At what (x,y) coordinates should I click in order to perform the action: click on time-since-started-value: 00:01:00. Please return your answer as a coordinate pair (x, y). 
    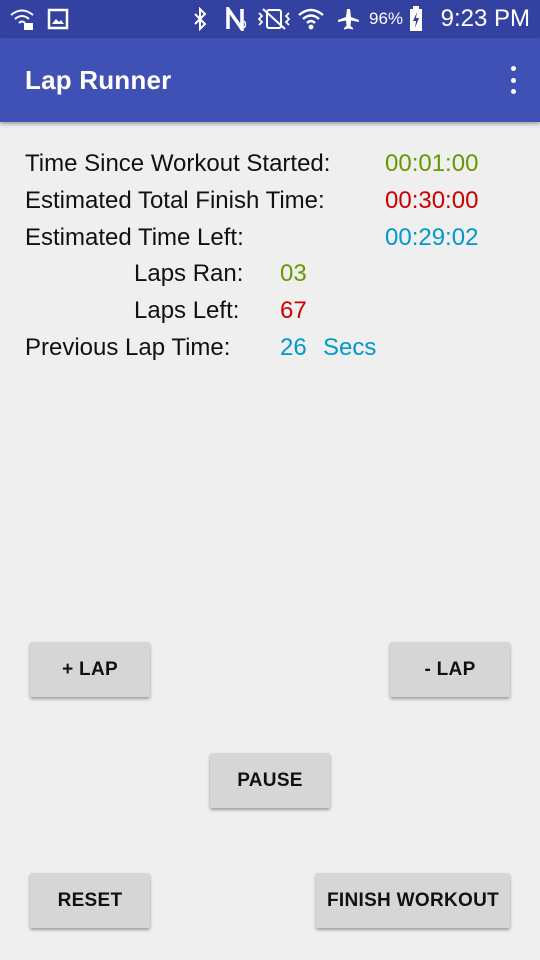
    Looking at the image, I should click on (432, 163).